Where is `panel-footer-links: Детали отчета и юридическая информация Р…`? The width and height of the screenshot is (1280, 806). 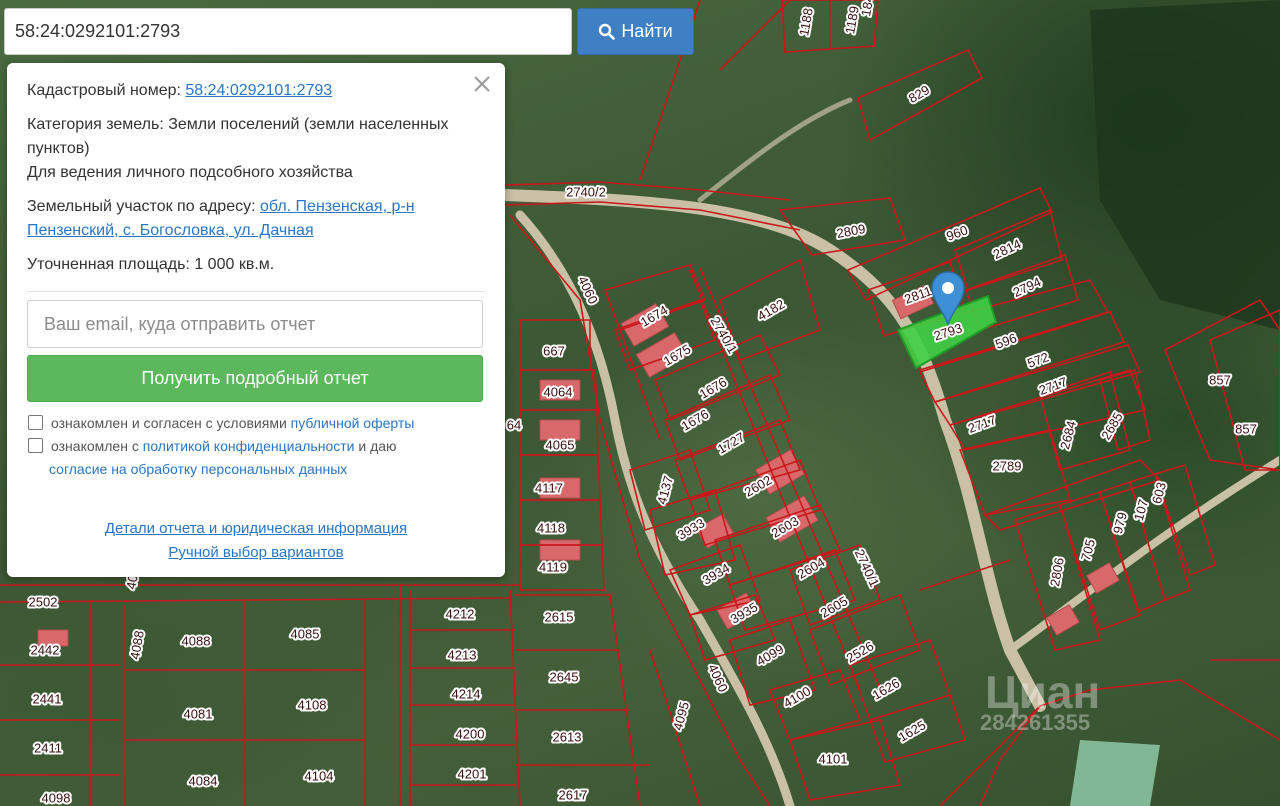
panel-footer-links: Детали отчета и юридическая информация Р… is located at coordinates (256, 541).